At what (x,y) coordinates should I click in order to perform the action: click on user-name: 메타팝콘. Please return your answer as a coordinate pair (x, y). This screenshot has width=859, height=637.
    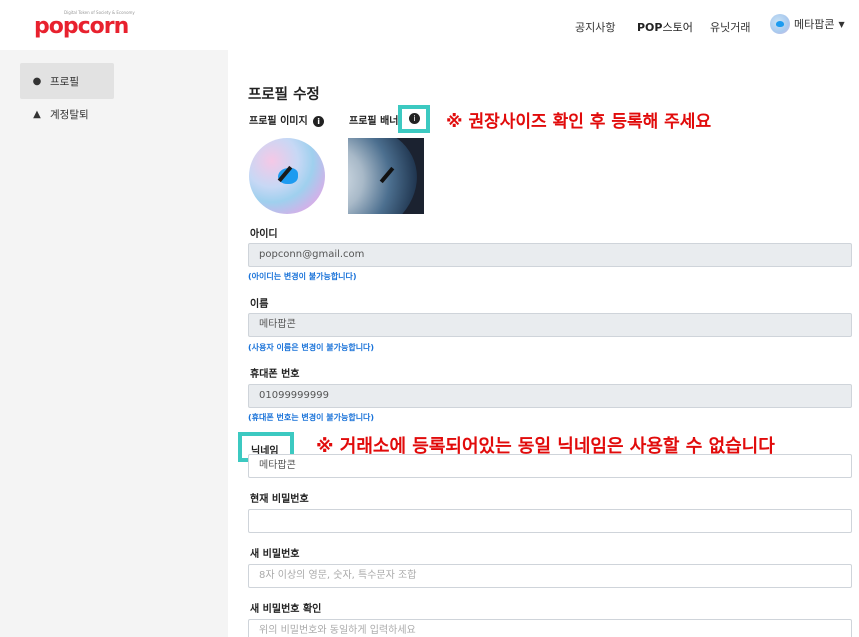
    Looking at the image, I should click on (814, 24).